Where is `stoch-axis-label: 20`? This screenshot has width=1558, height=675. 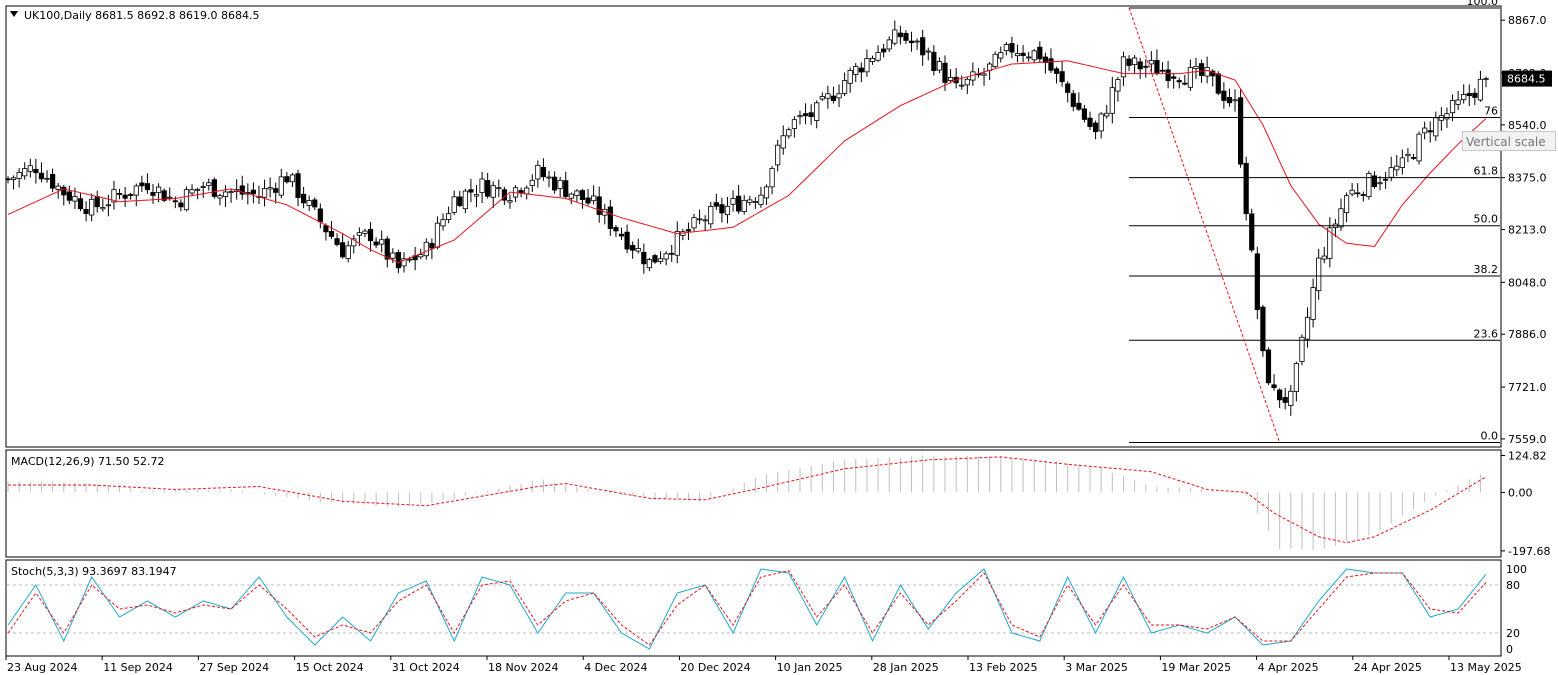
stoch-axis-label: 20 is located at coordinates (1513, 633).